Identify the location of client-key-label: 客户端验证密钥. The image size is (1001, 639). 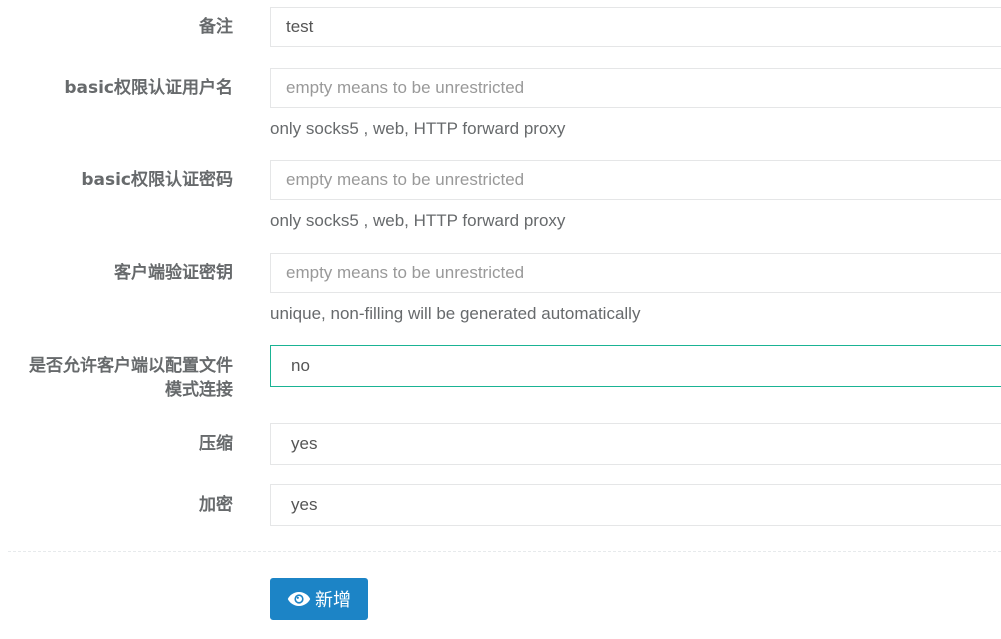
(173, 273).